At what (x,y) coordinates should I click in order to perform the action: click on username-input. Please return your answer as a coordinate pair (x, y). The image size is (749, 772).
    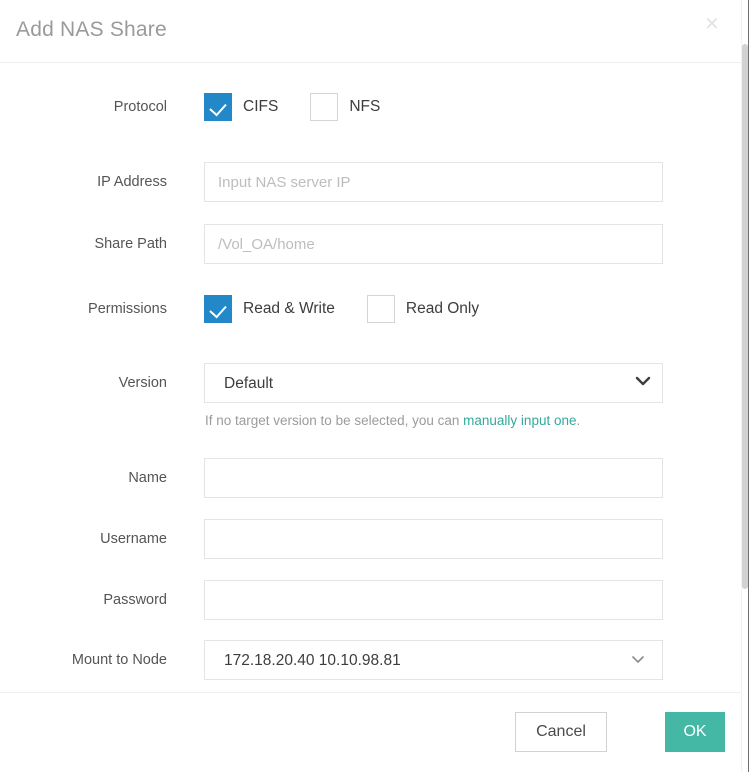
    Looking at the image, I should click on (433, 539).